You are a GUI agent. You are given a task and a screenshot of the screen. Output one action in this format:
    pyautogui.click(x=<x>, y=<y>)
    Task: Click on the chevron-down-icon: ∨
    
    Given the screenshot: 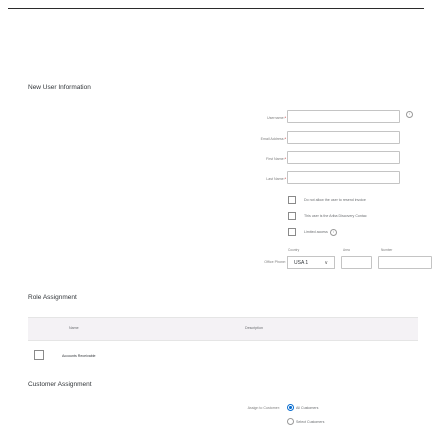 What is the action you would take?
    pyautogui.click(x=326, y=263)
    